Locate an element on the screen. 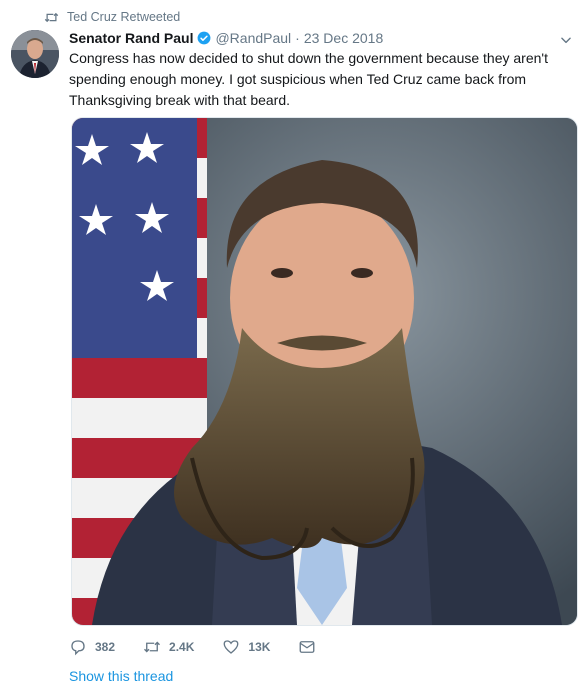 This screenshot has height=693, width=587. tweet-date: 23 Dec 2018 is located at coordinates (343, 38).